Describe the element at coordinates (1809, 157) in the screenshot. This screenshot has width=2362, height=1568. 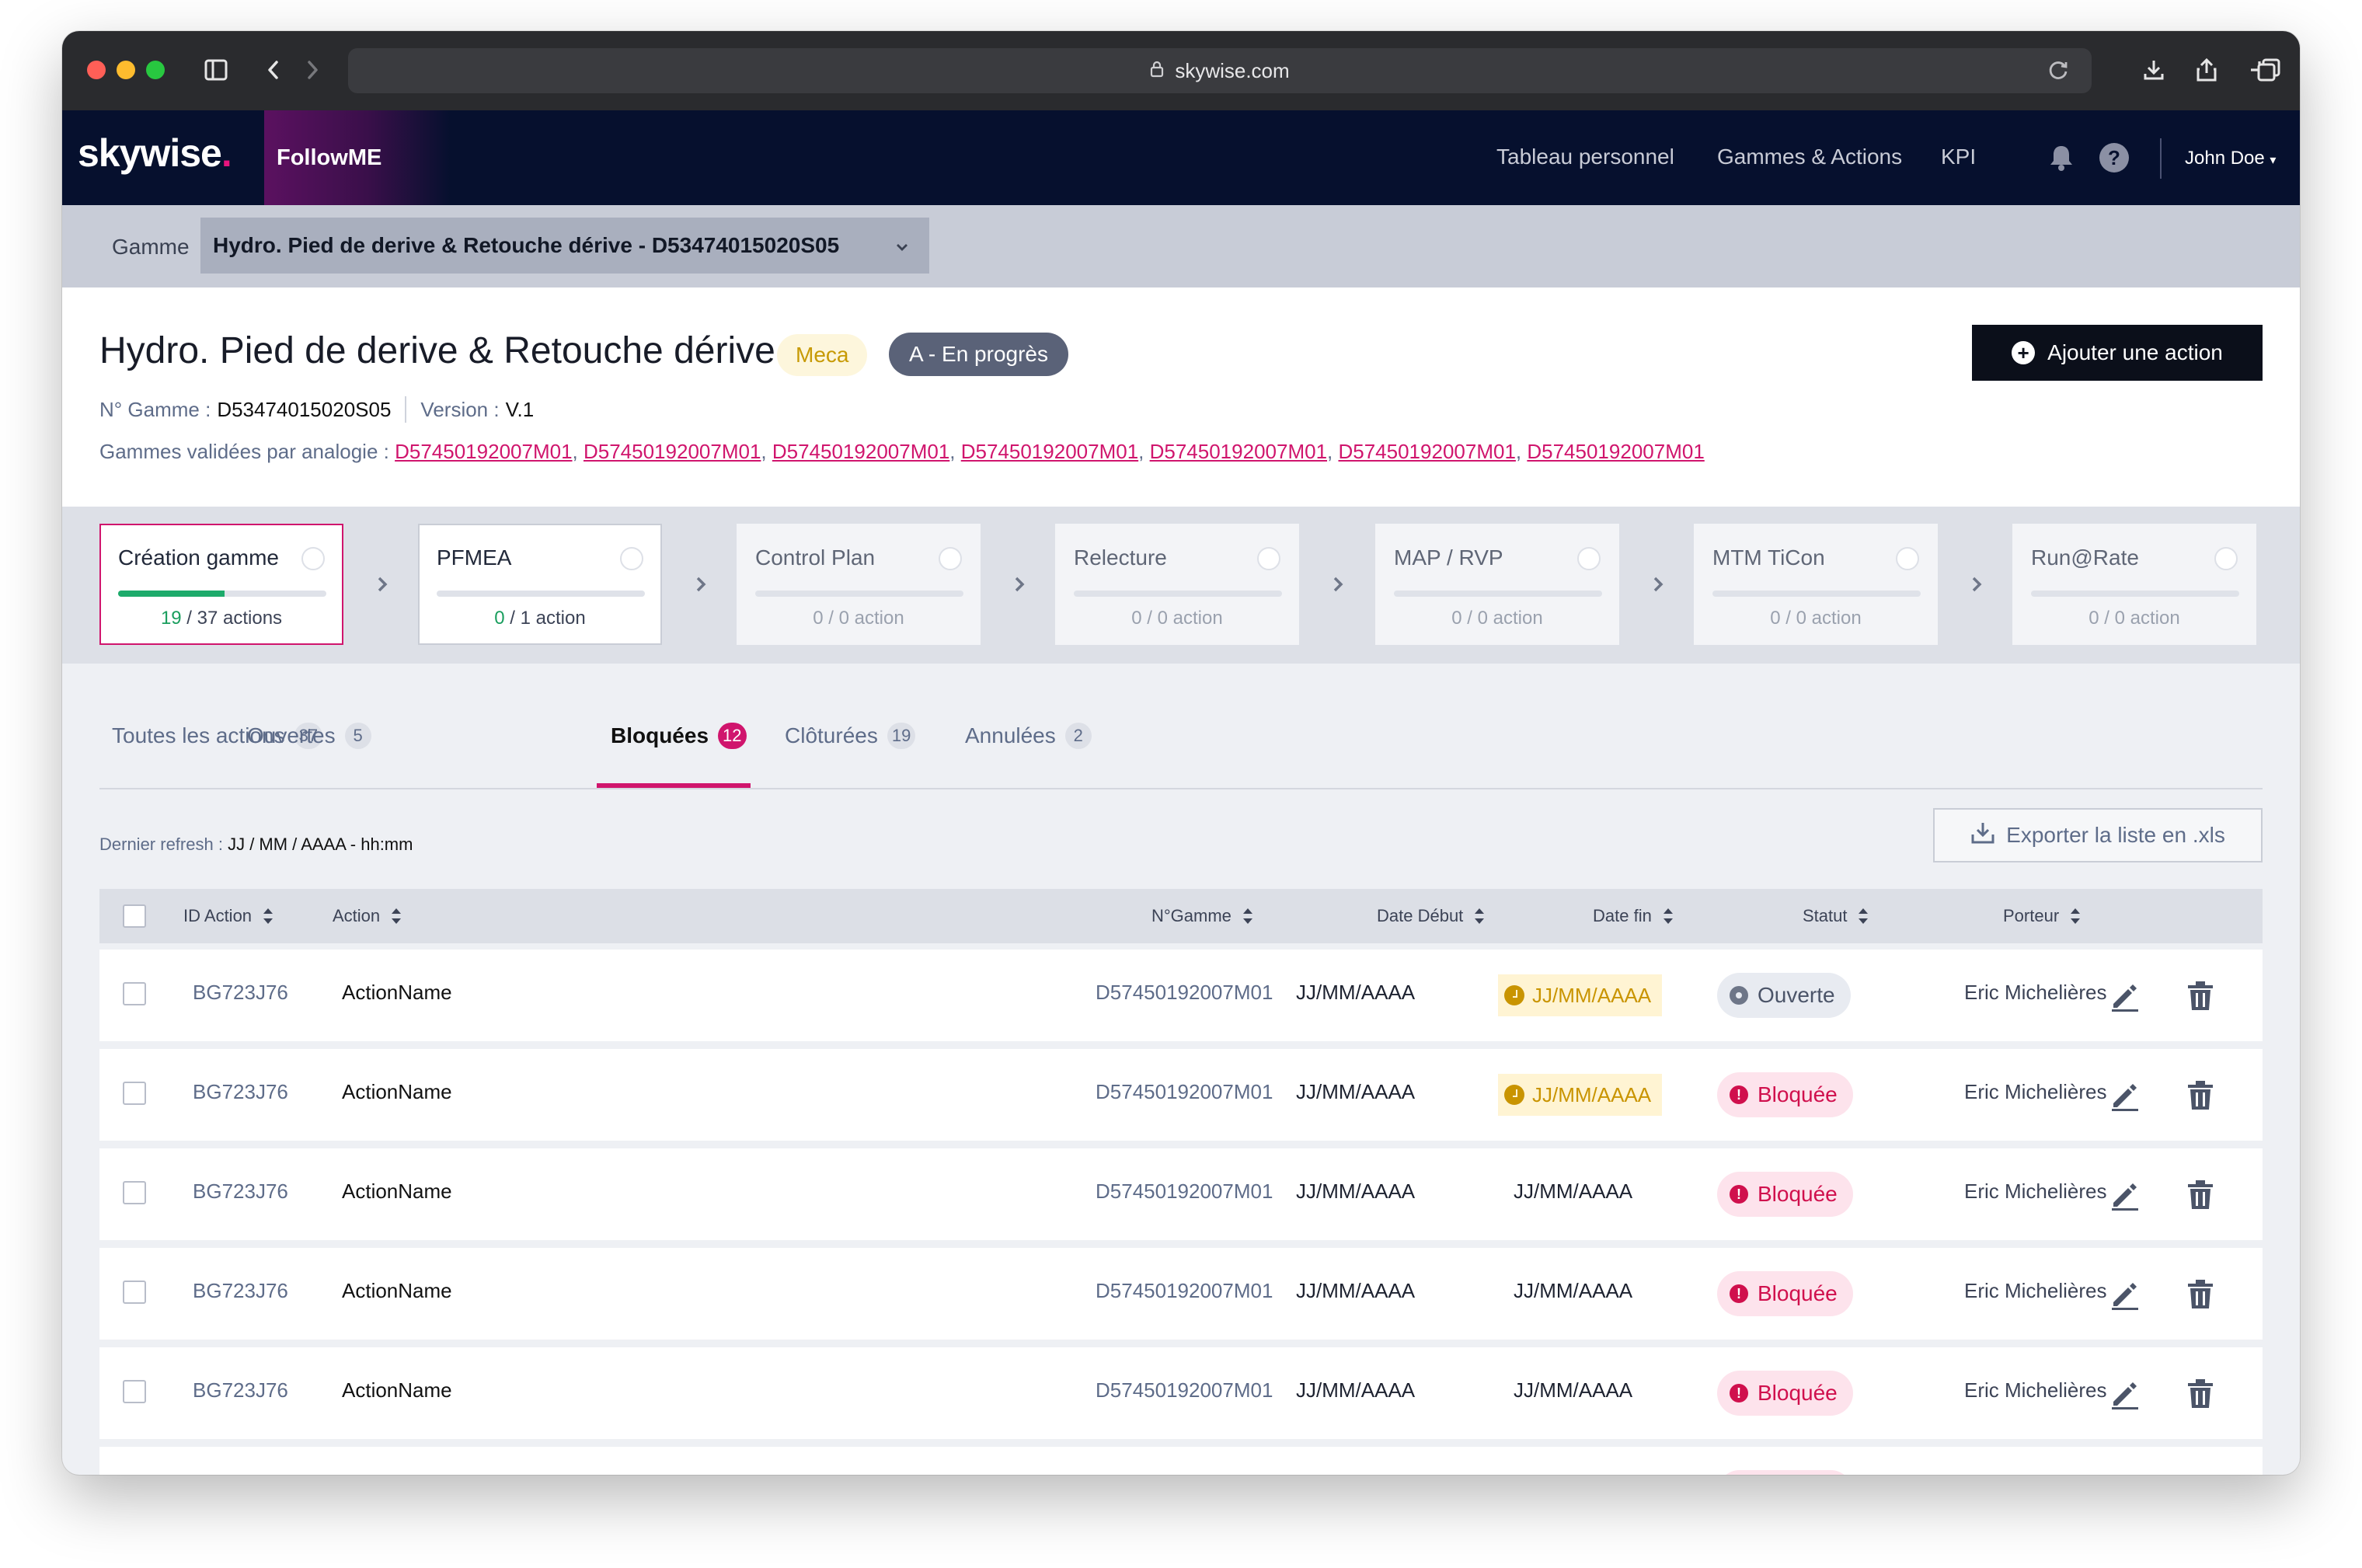
I see `nav-link-gammes-actions: Gammes & Actions` at that location.